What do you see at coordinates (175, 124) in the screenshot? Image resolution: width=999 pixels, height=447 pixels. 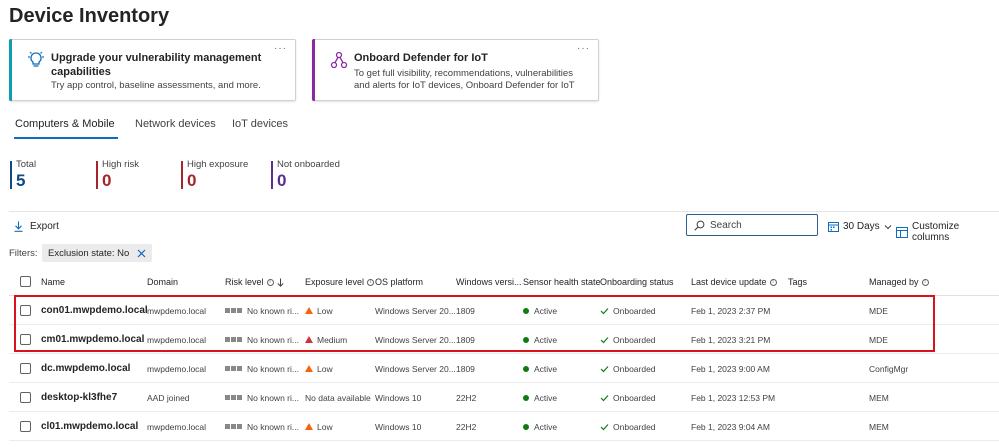 I see `tab-network-devices: Network devices` at bounding box center [175, 124].